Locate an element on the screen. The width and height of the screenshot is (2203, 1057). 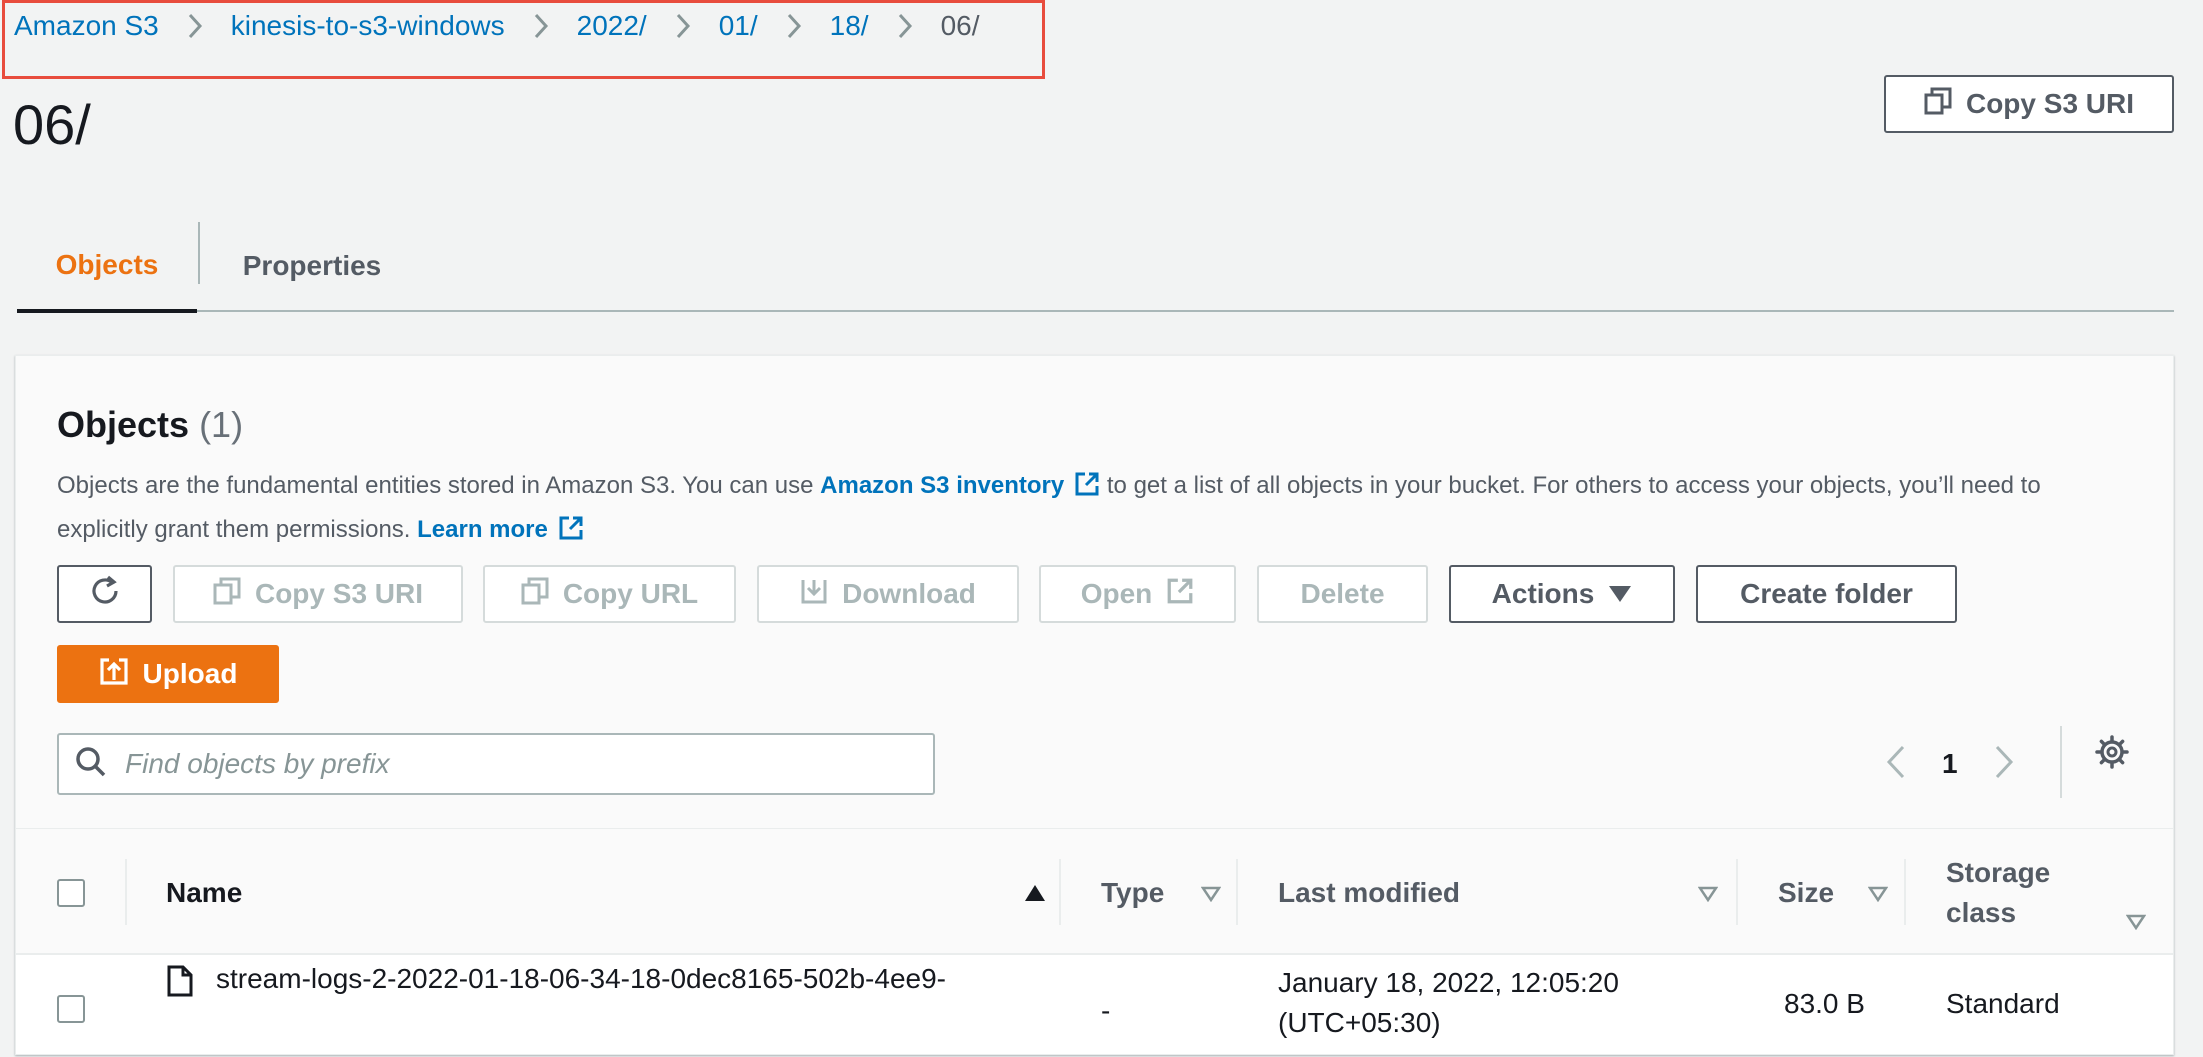
copy-s3-uri-toolbar-button: Copy S3 URI is located at coordinates (318, 594).